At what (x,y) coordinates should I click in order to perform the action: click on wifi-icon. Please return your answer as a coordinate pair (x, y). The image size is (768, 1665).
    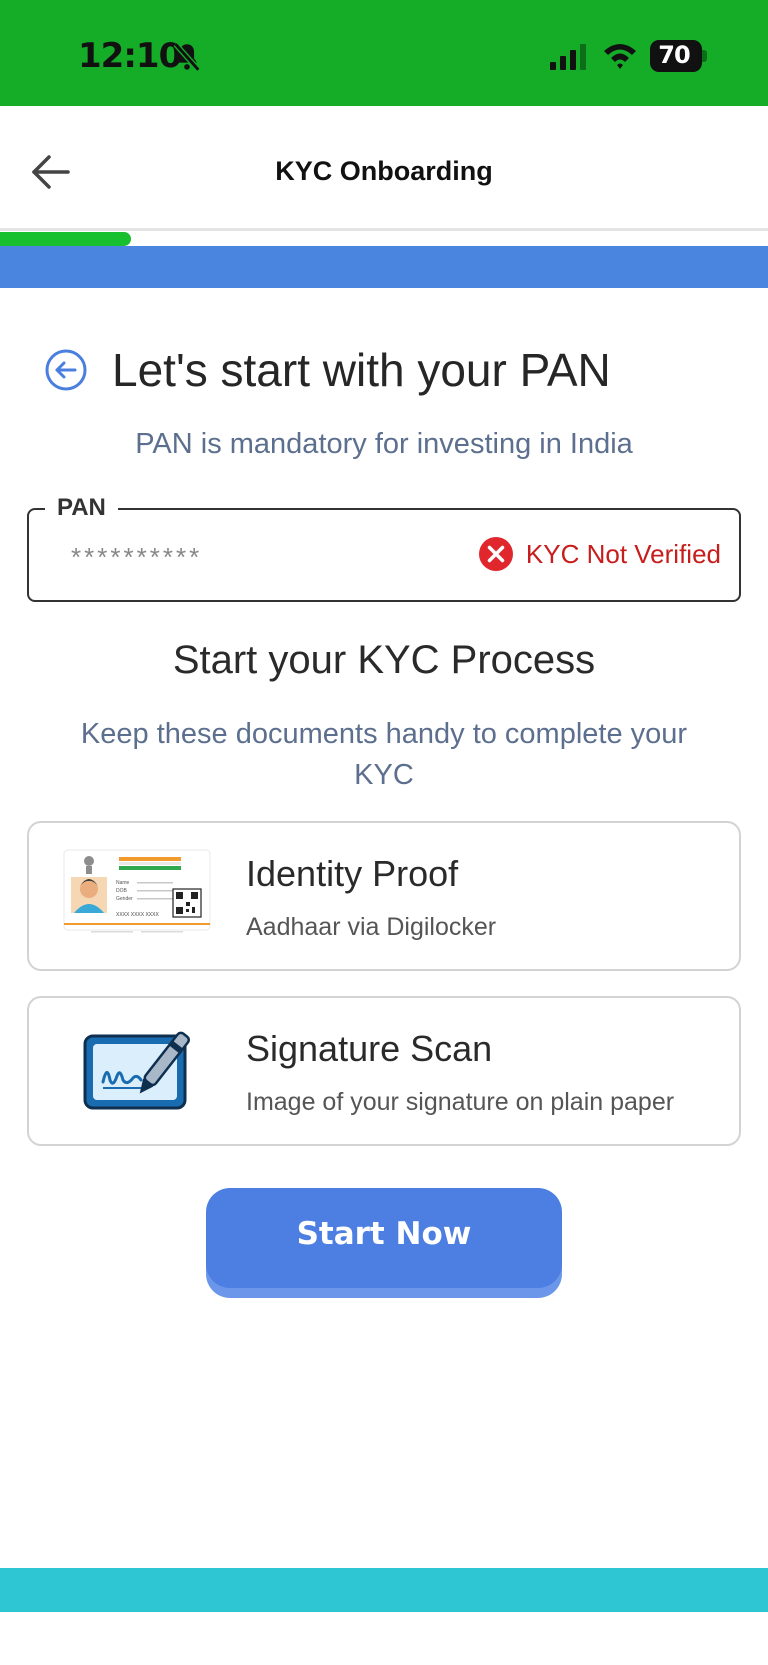
    Looking at the image, I should click on (620, 56).